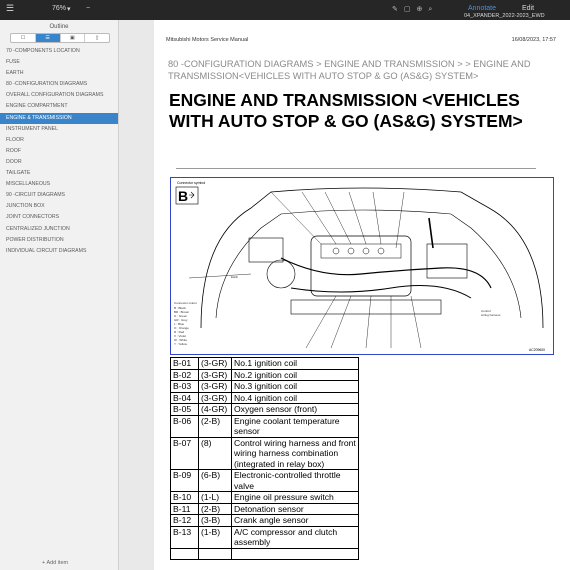  I want to click on connector-type: (8), so click(215, 453).